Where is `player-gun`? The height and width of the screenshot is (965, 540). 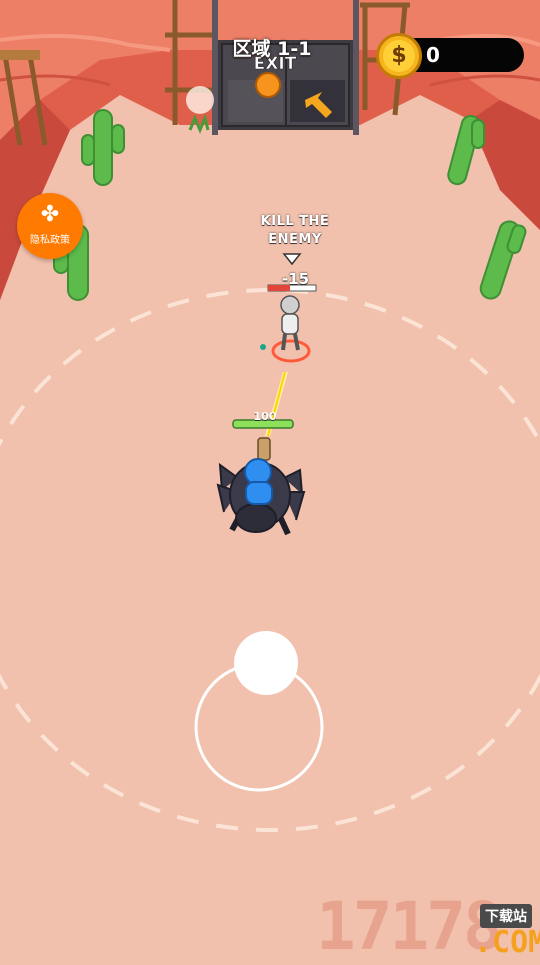
player-gun is located at coordinates (264, 449).